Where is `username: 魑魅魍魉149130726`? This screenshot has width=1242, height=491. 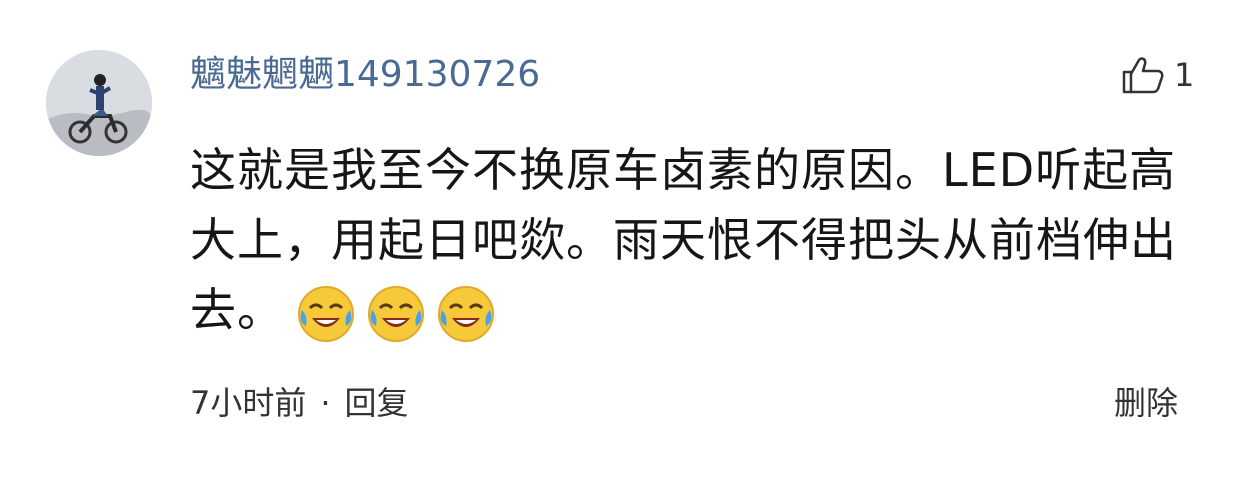 username: 魑魅魍魉149130726 is located at coordinates (365, 75).